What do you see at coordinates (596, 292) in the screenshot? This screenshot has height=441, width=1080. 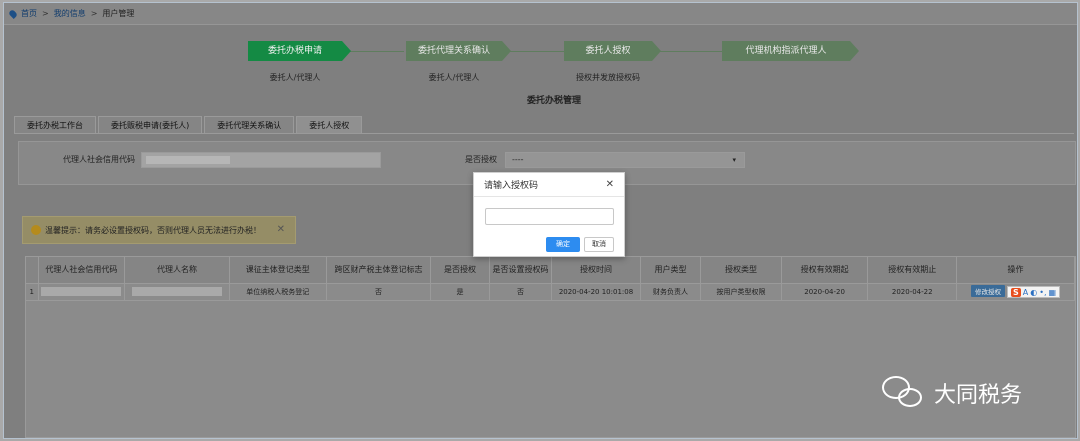 I see `auth-time-cell: 2020-04-20 10:01:08` at bounding box center [596, 292].